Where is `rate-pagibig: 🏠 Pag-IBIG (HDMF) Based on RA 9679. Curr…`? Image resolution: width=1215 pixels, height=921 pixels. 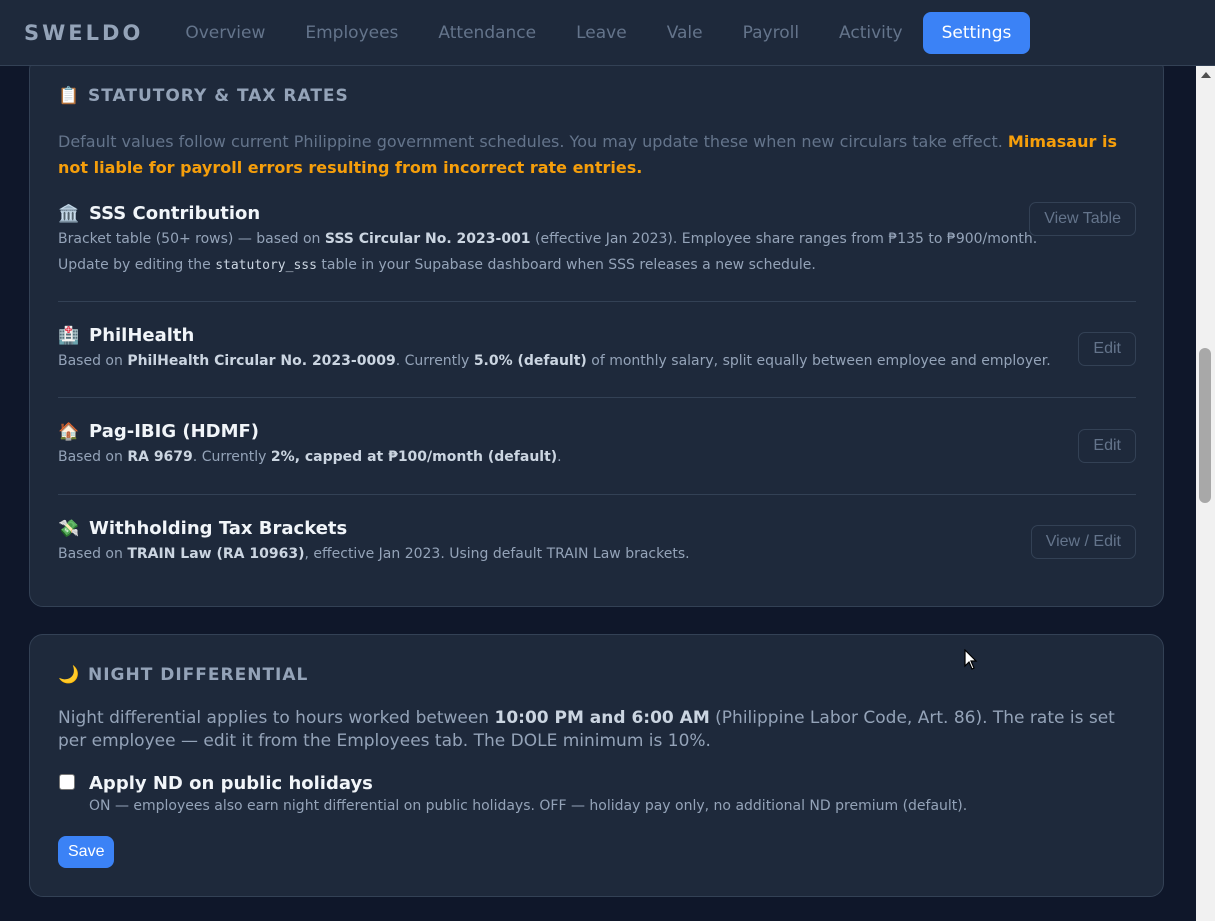
rate-pagibig: 🏠 Pag-IBIG (HDMF) Based on RA 9679. Curr… is located at coordinates (597, 445).